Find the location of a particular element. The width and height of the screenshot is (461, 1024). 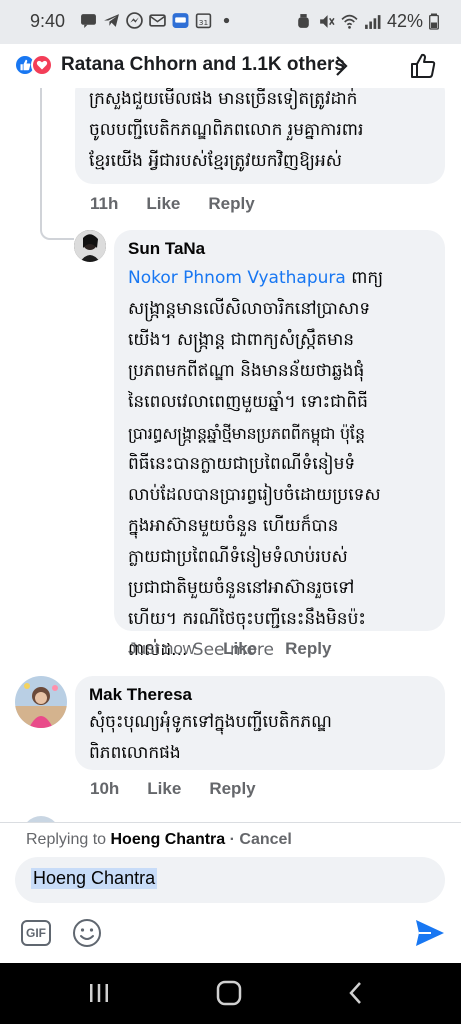

wifi-icon is located at coordinates (349, 21).